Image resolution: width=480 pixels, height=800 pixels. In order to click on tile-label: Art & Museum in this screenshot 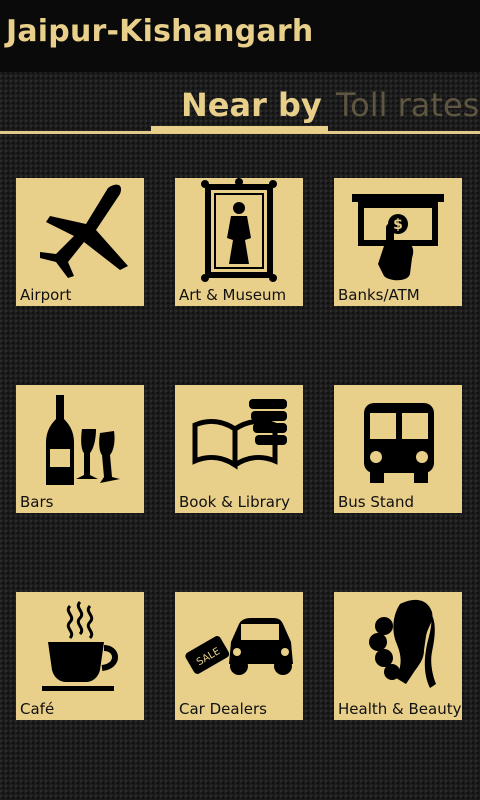, I will do `click(233, 295)`.